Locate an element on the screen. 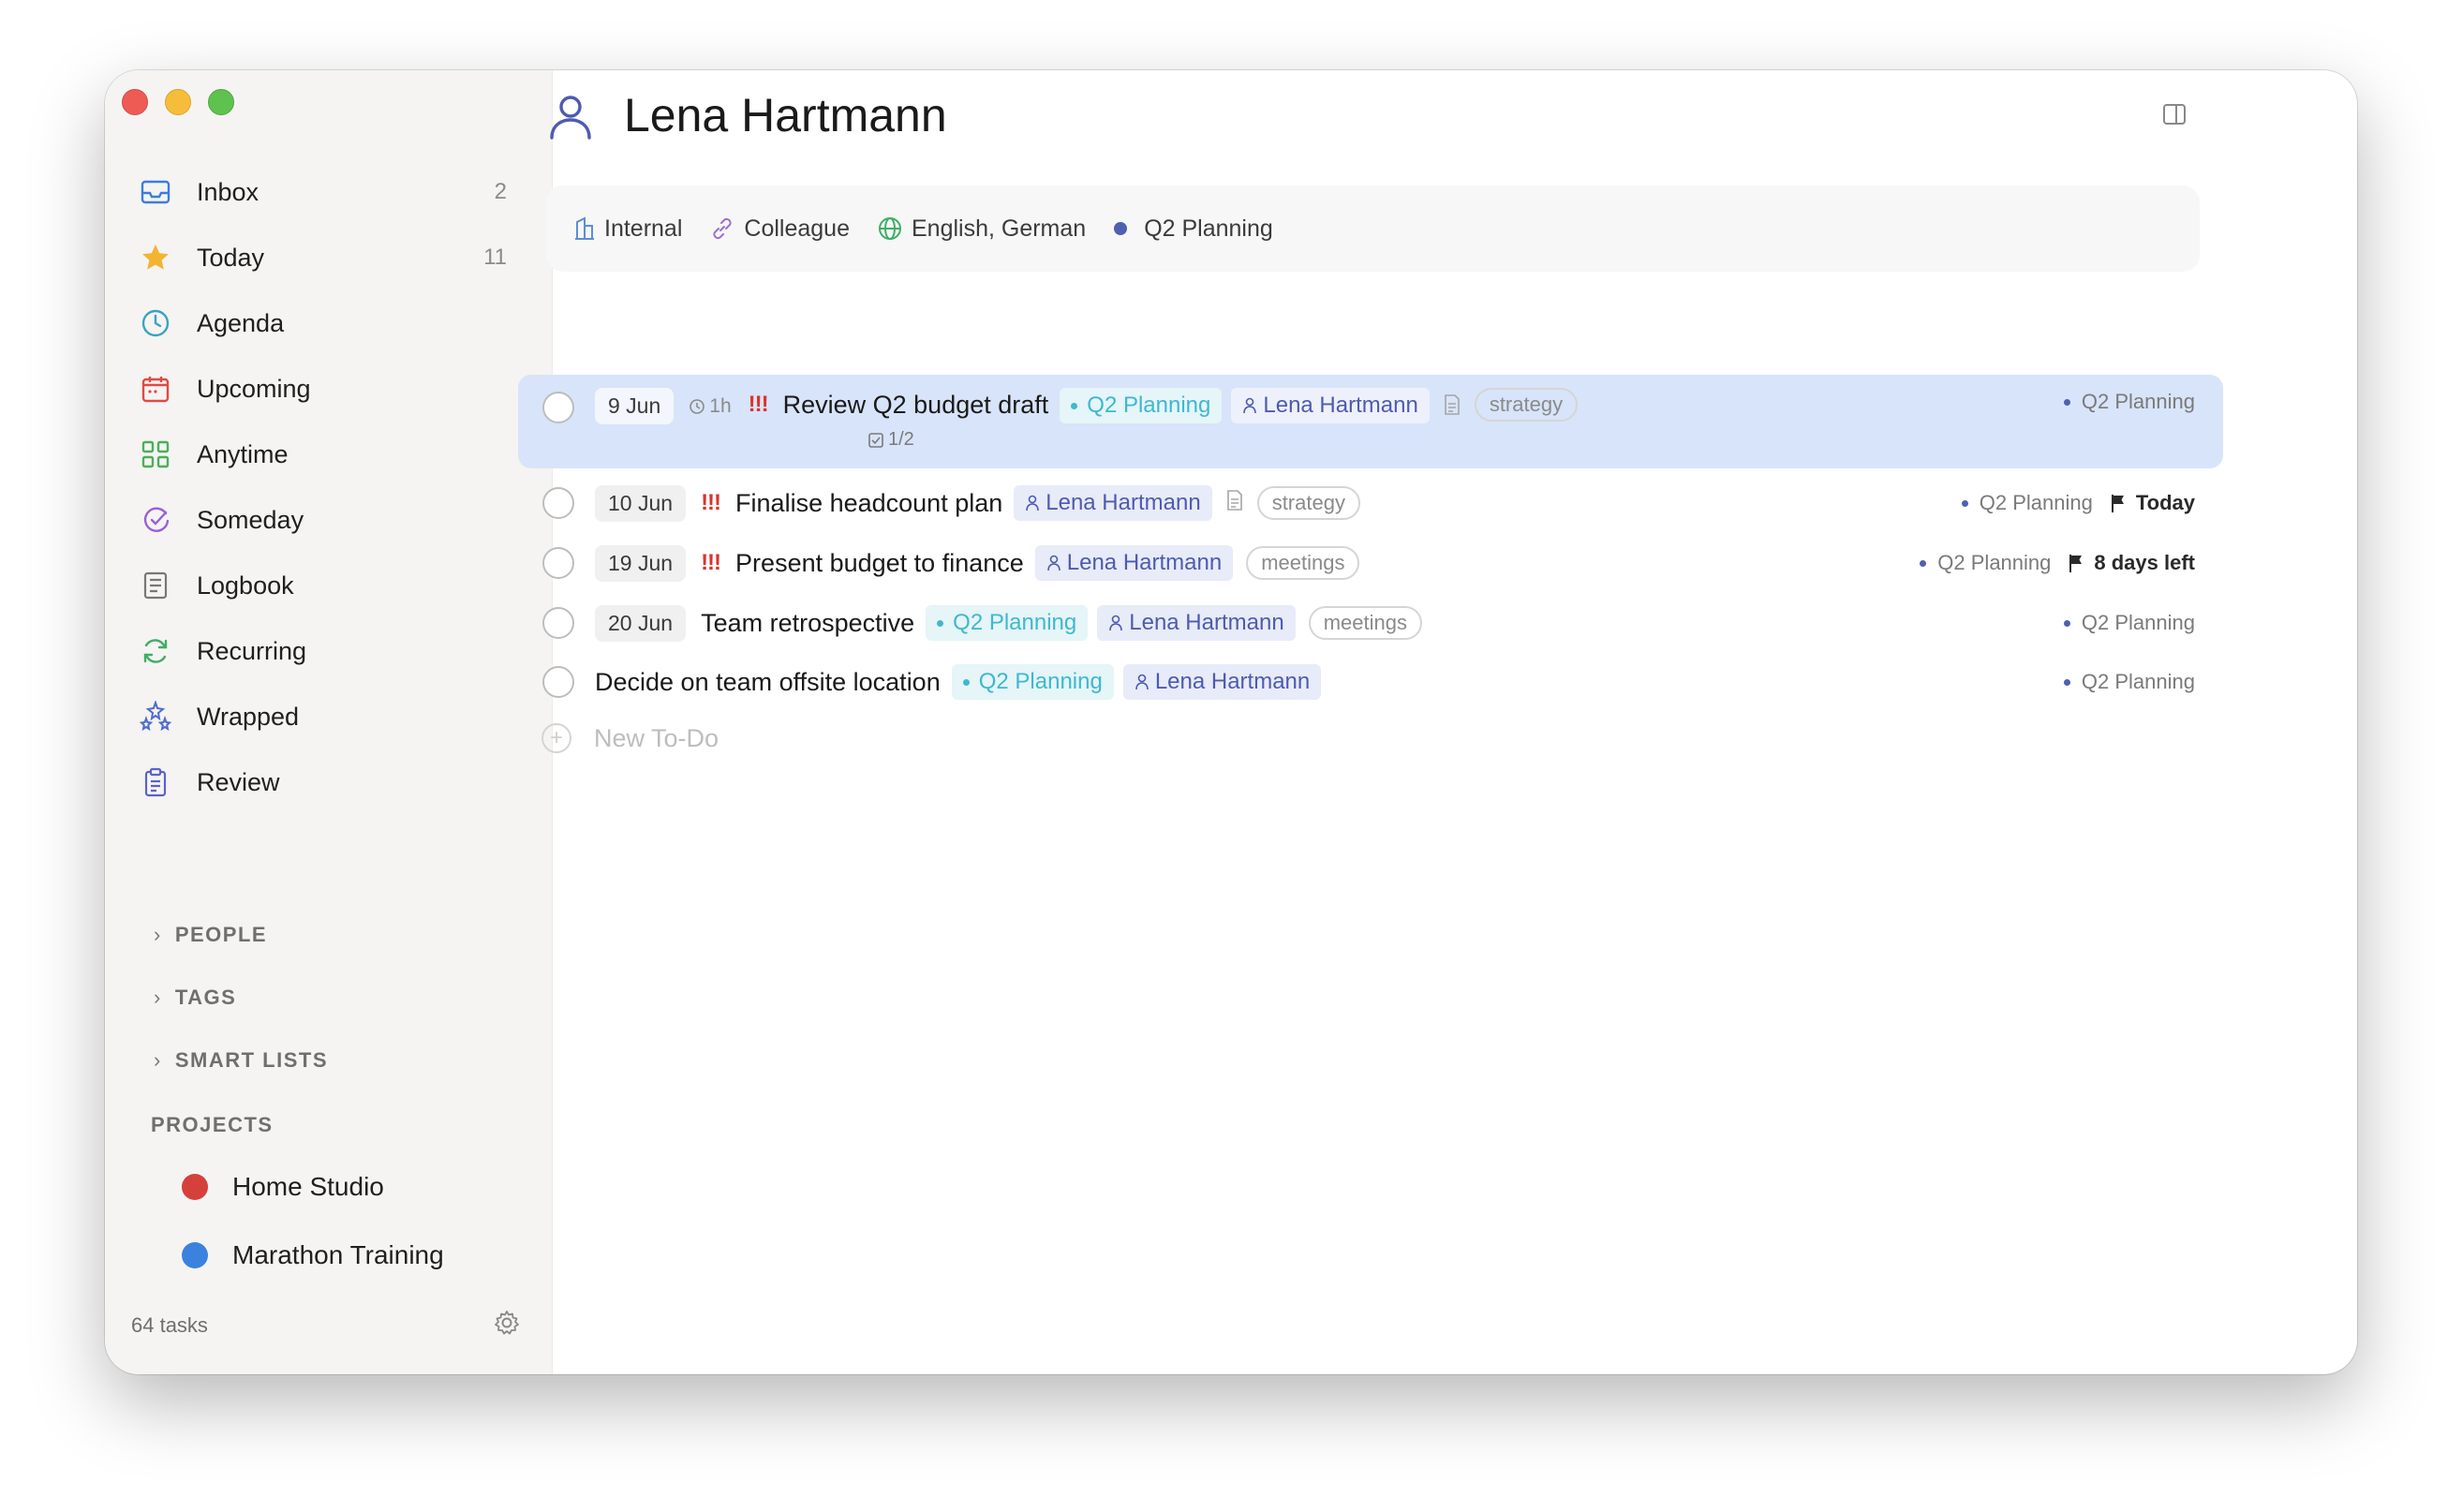 The width and height of the screenshot is (2462, 1512). section-tags: › TAGS is located at coordinates (195, 998).